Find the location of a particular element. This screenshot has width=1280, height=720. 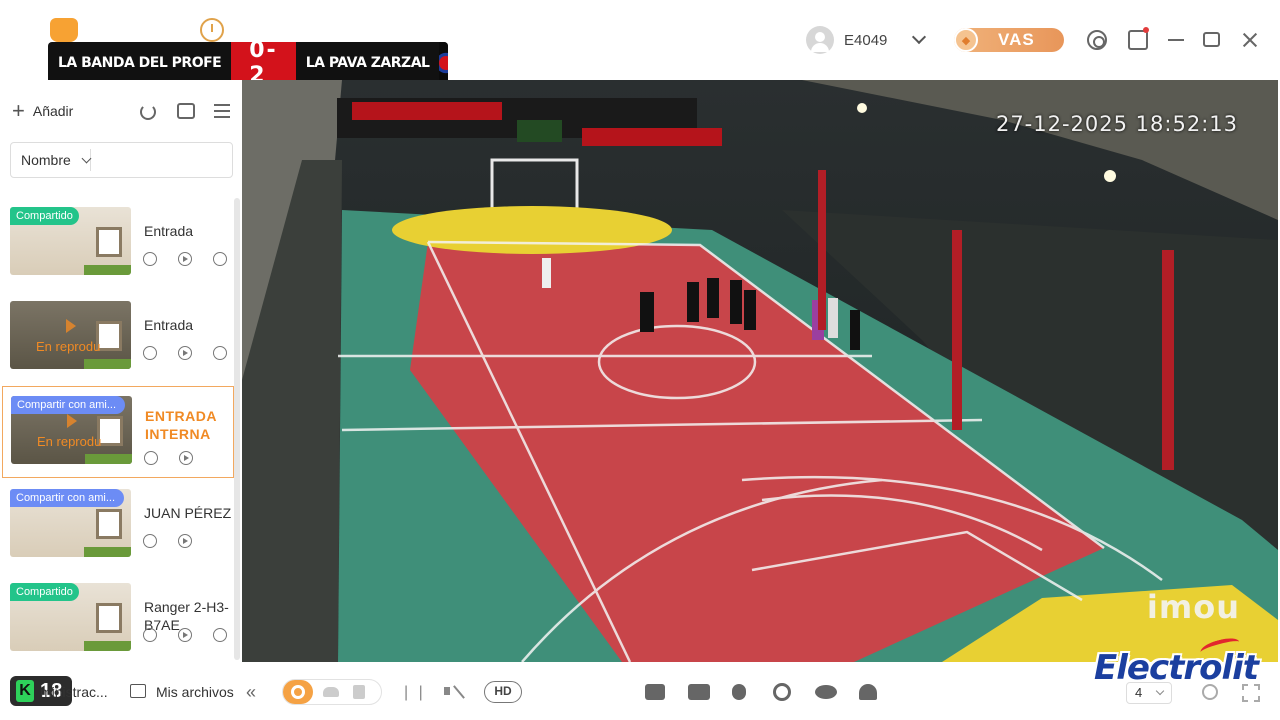

cloud-mode-icon is located at coordinates (331, 692).